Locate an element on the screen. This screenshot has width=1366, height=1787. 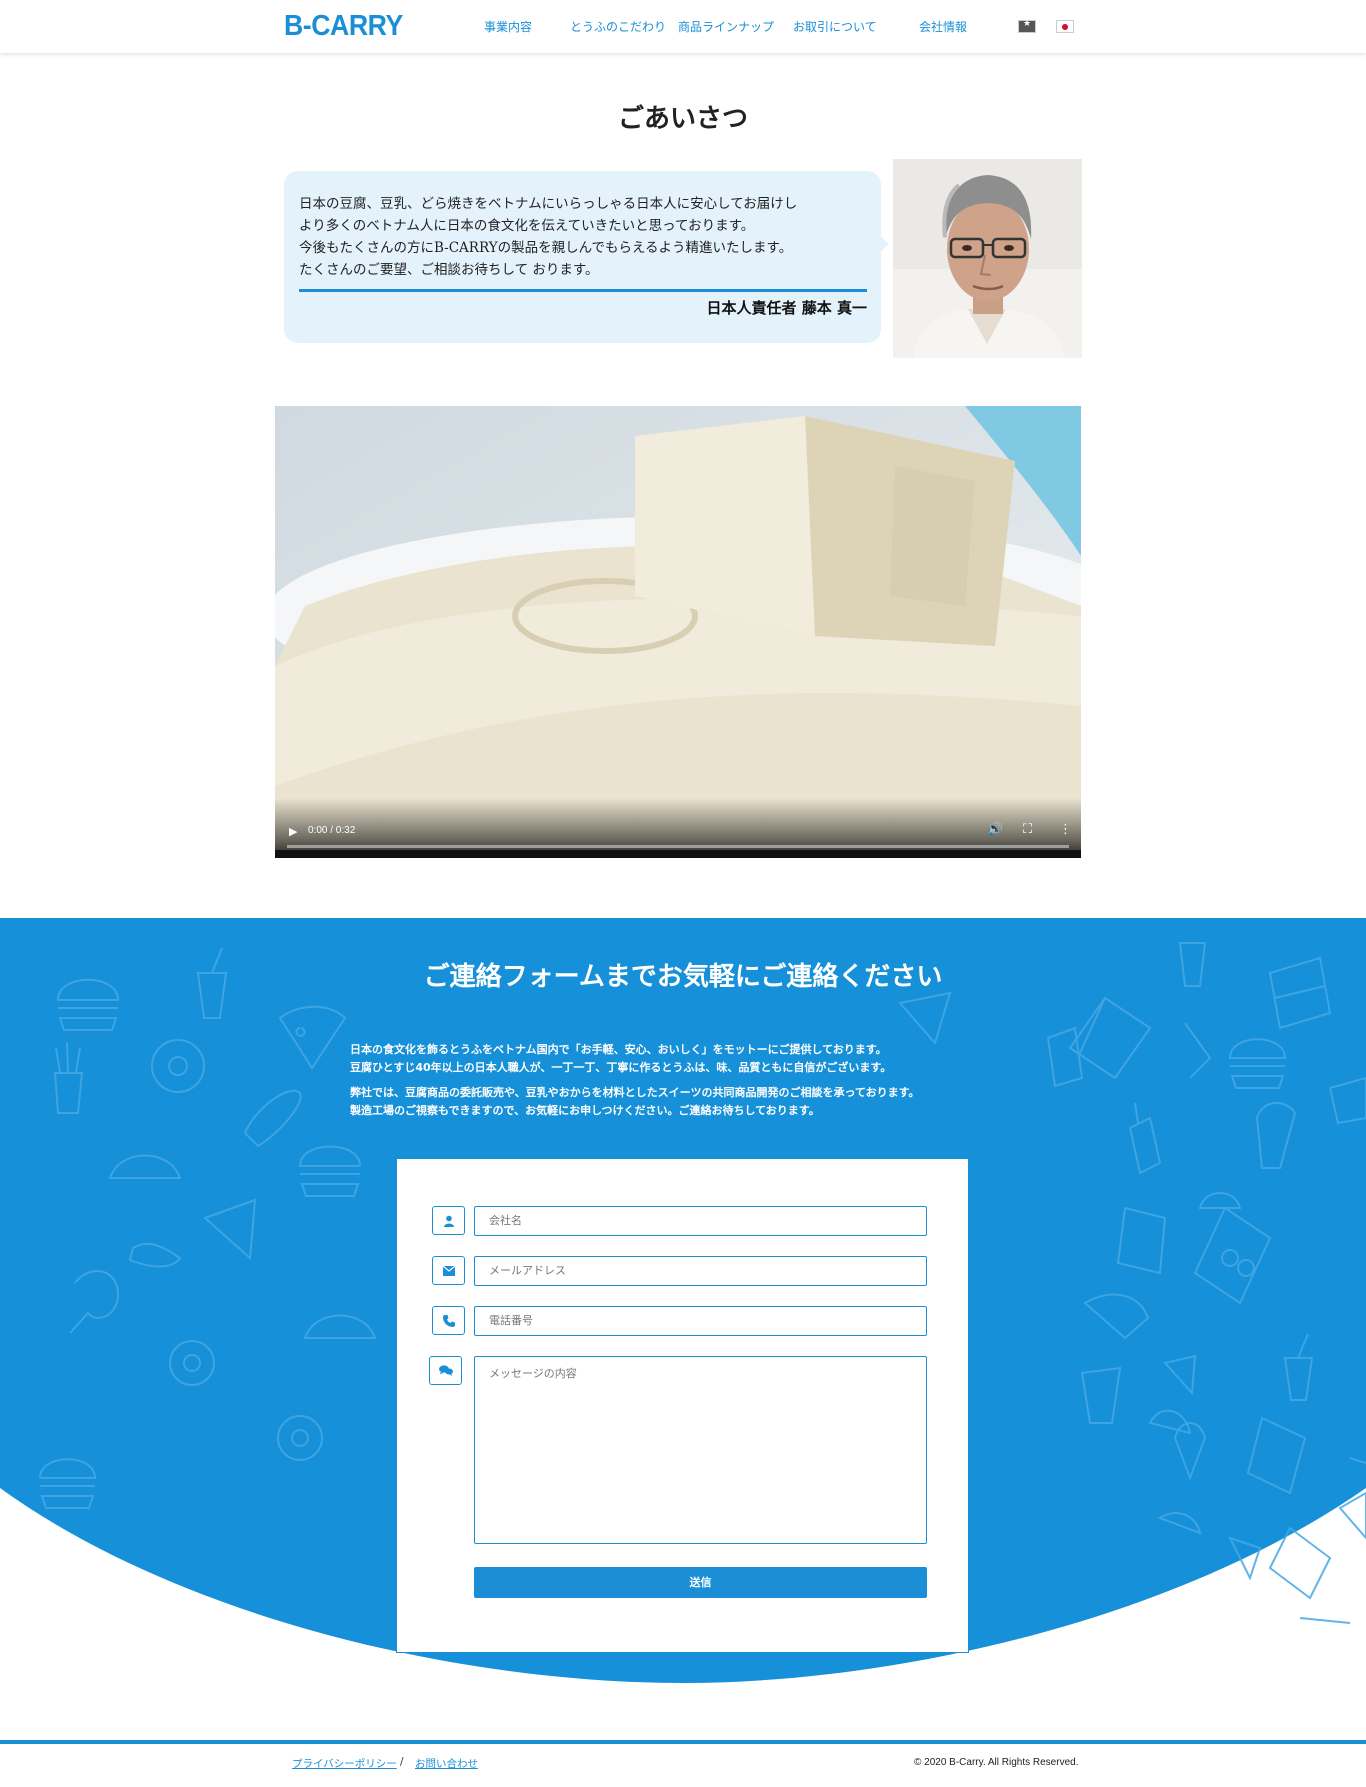
envelope-icon is located at coordinates (448, 1270).